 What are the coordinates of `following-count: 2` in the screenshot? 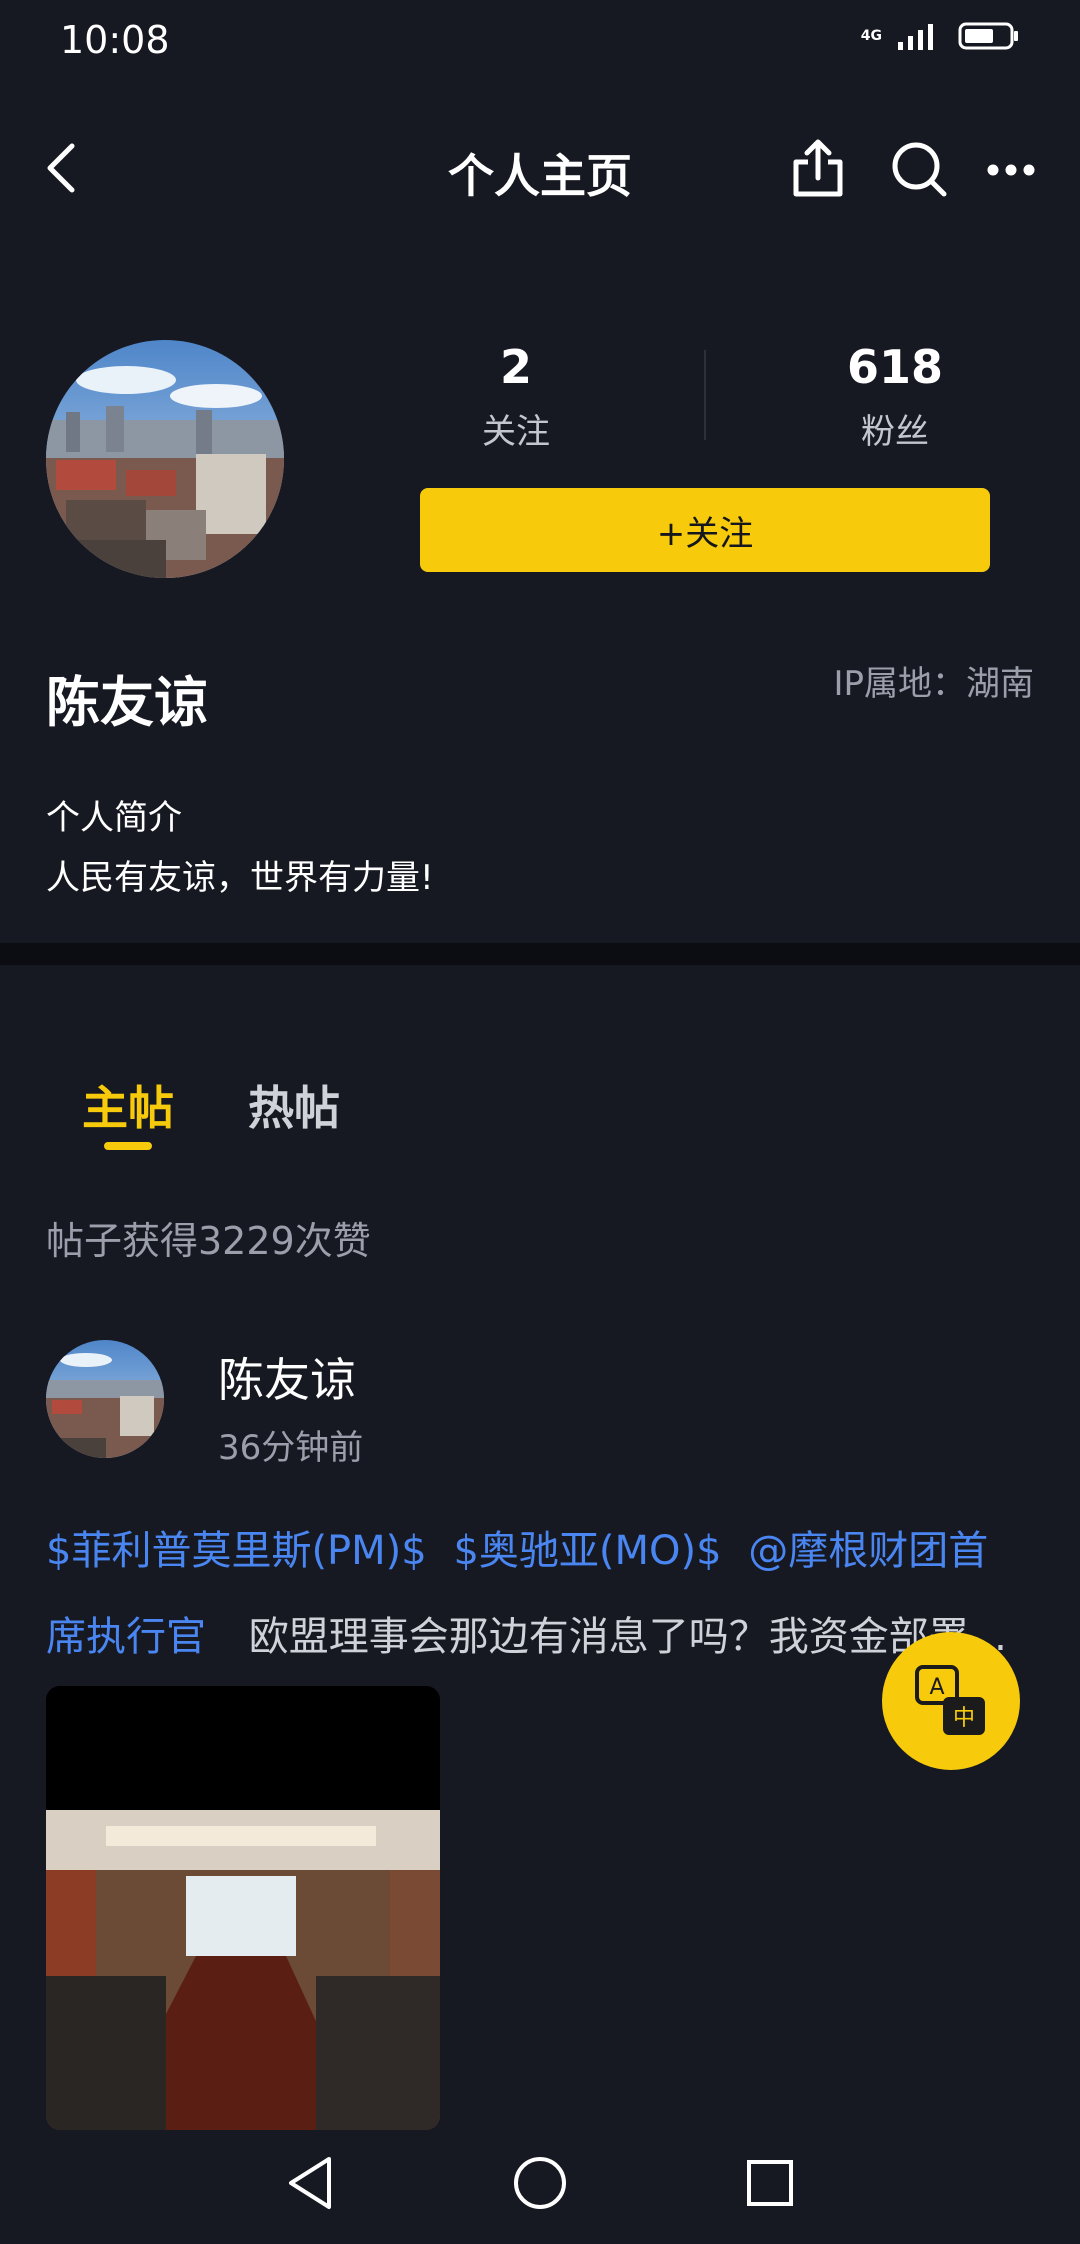 It's located at (516, 367).